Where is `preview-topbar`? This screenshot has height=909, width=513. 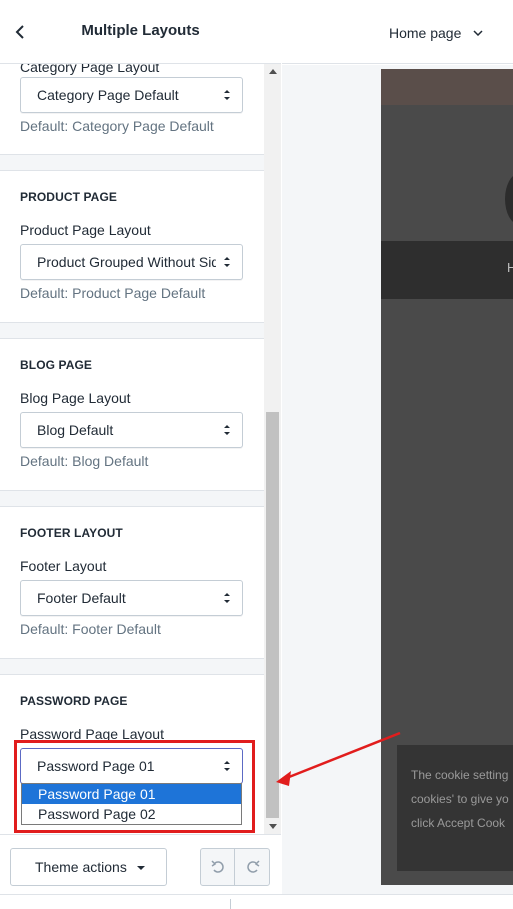
preview-topbar is located at coordinates (447, 87).